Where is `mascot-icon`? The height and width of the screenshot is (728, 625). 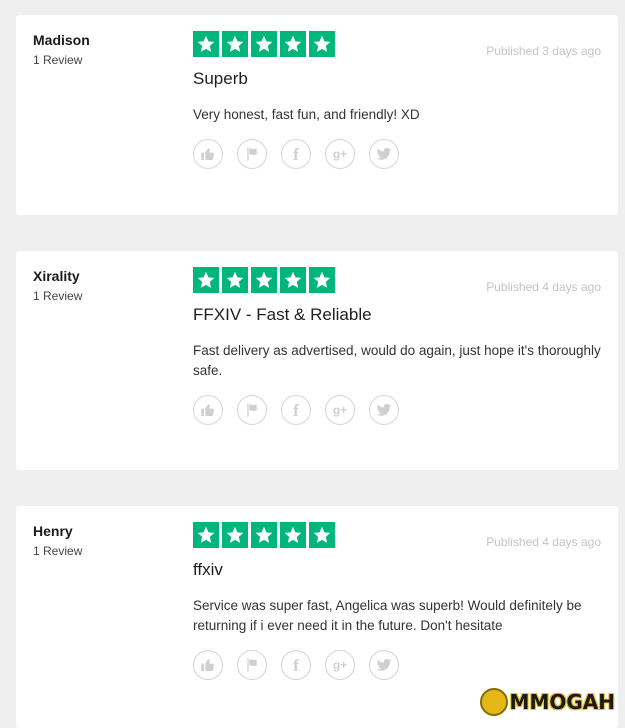
mascot-icon is located at coordinates (493, 702).